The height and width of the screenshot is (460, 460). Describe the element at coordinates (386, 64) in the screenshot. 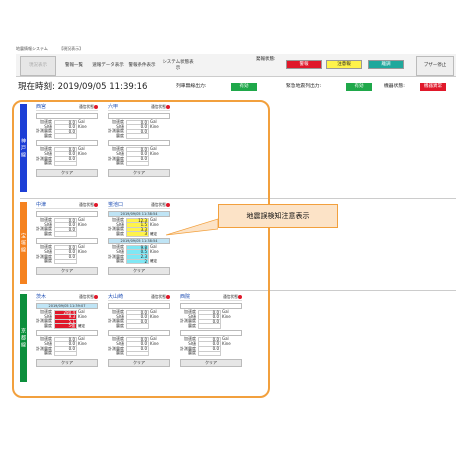

I see `alert-chip-2: 離調` at that location.